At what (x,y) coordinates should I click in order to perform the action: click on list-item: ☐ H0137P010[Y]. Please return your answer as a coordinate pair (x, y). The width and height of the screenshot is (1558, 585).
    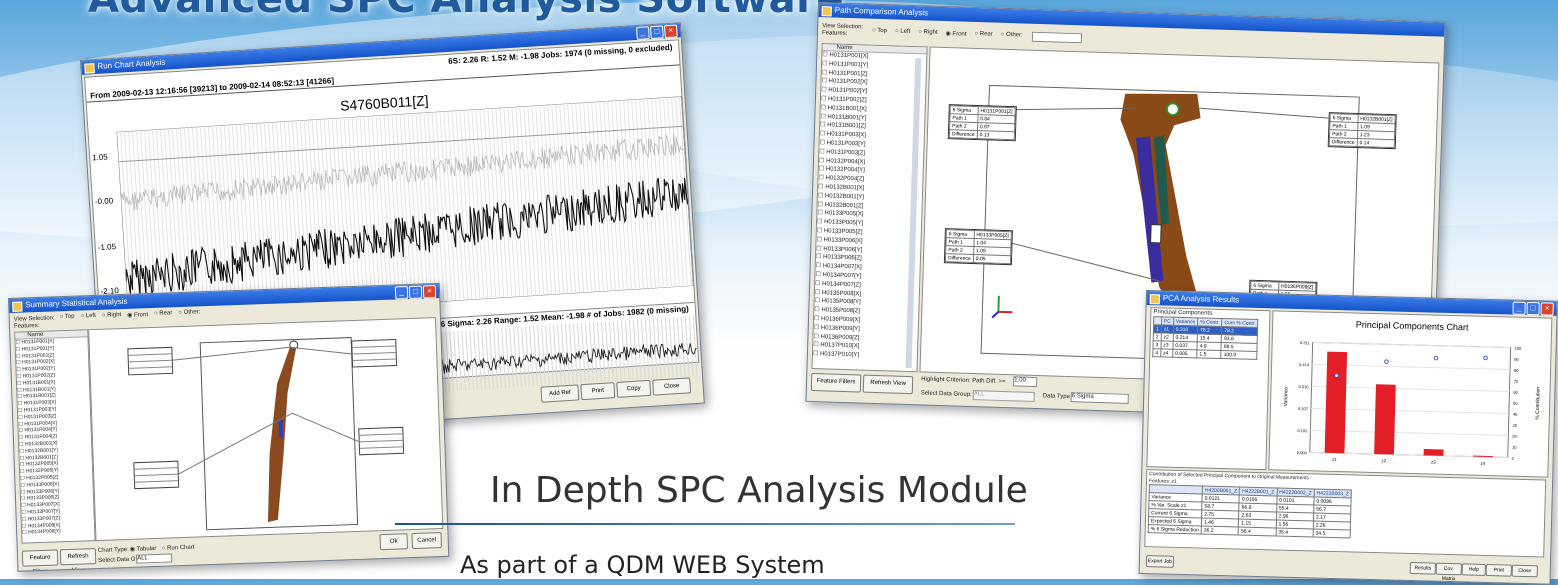
    Looking at the image, I should click on (865, 356).